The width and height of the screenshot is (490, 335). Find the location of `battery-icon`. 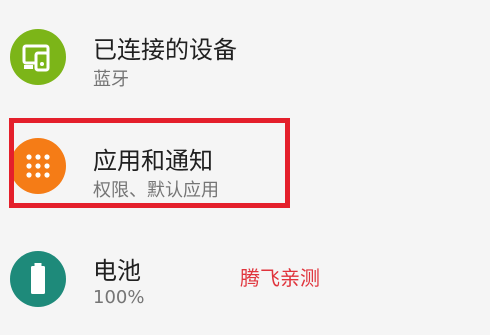

battery-icon is located at coordinates (38, 279).